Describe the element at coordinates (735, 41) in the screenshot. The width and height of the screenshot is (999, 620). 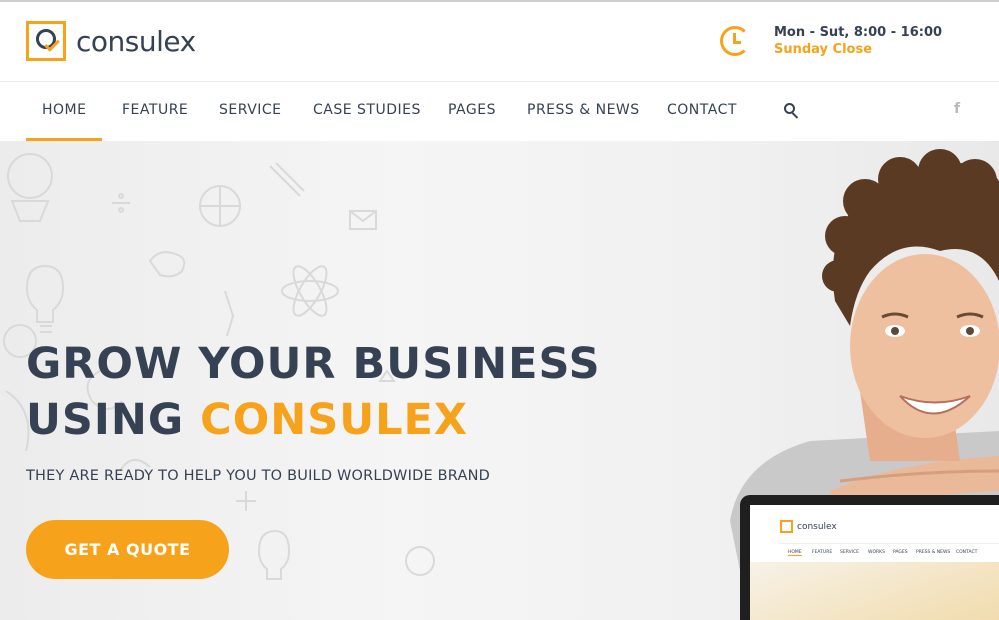
I see `clock-icon` at that location.